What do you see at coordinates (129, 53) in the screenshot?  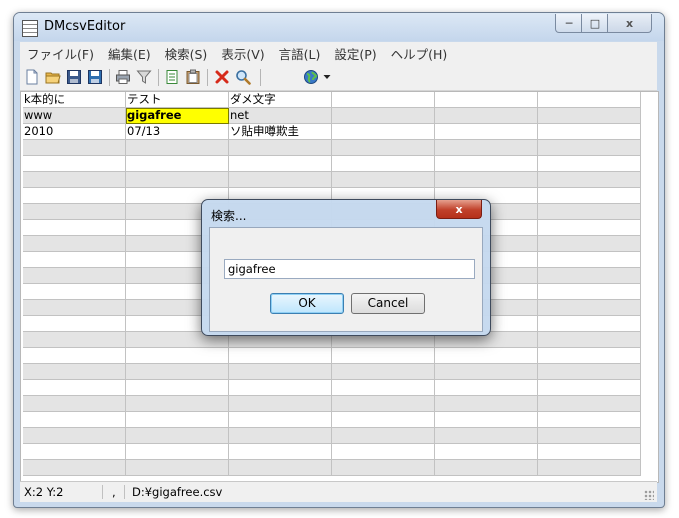 I see `menu-edit: 編集(E)` at bounding box center [129, 53].